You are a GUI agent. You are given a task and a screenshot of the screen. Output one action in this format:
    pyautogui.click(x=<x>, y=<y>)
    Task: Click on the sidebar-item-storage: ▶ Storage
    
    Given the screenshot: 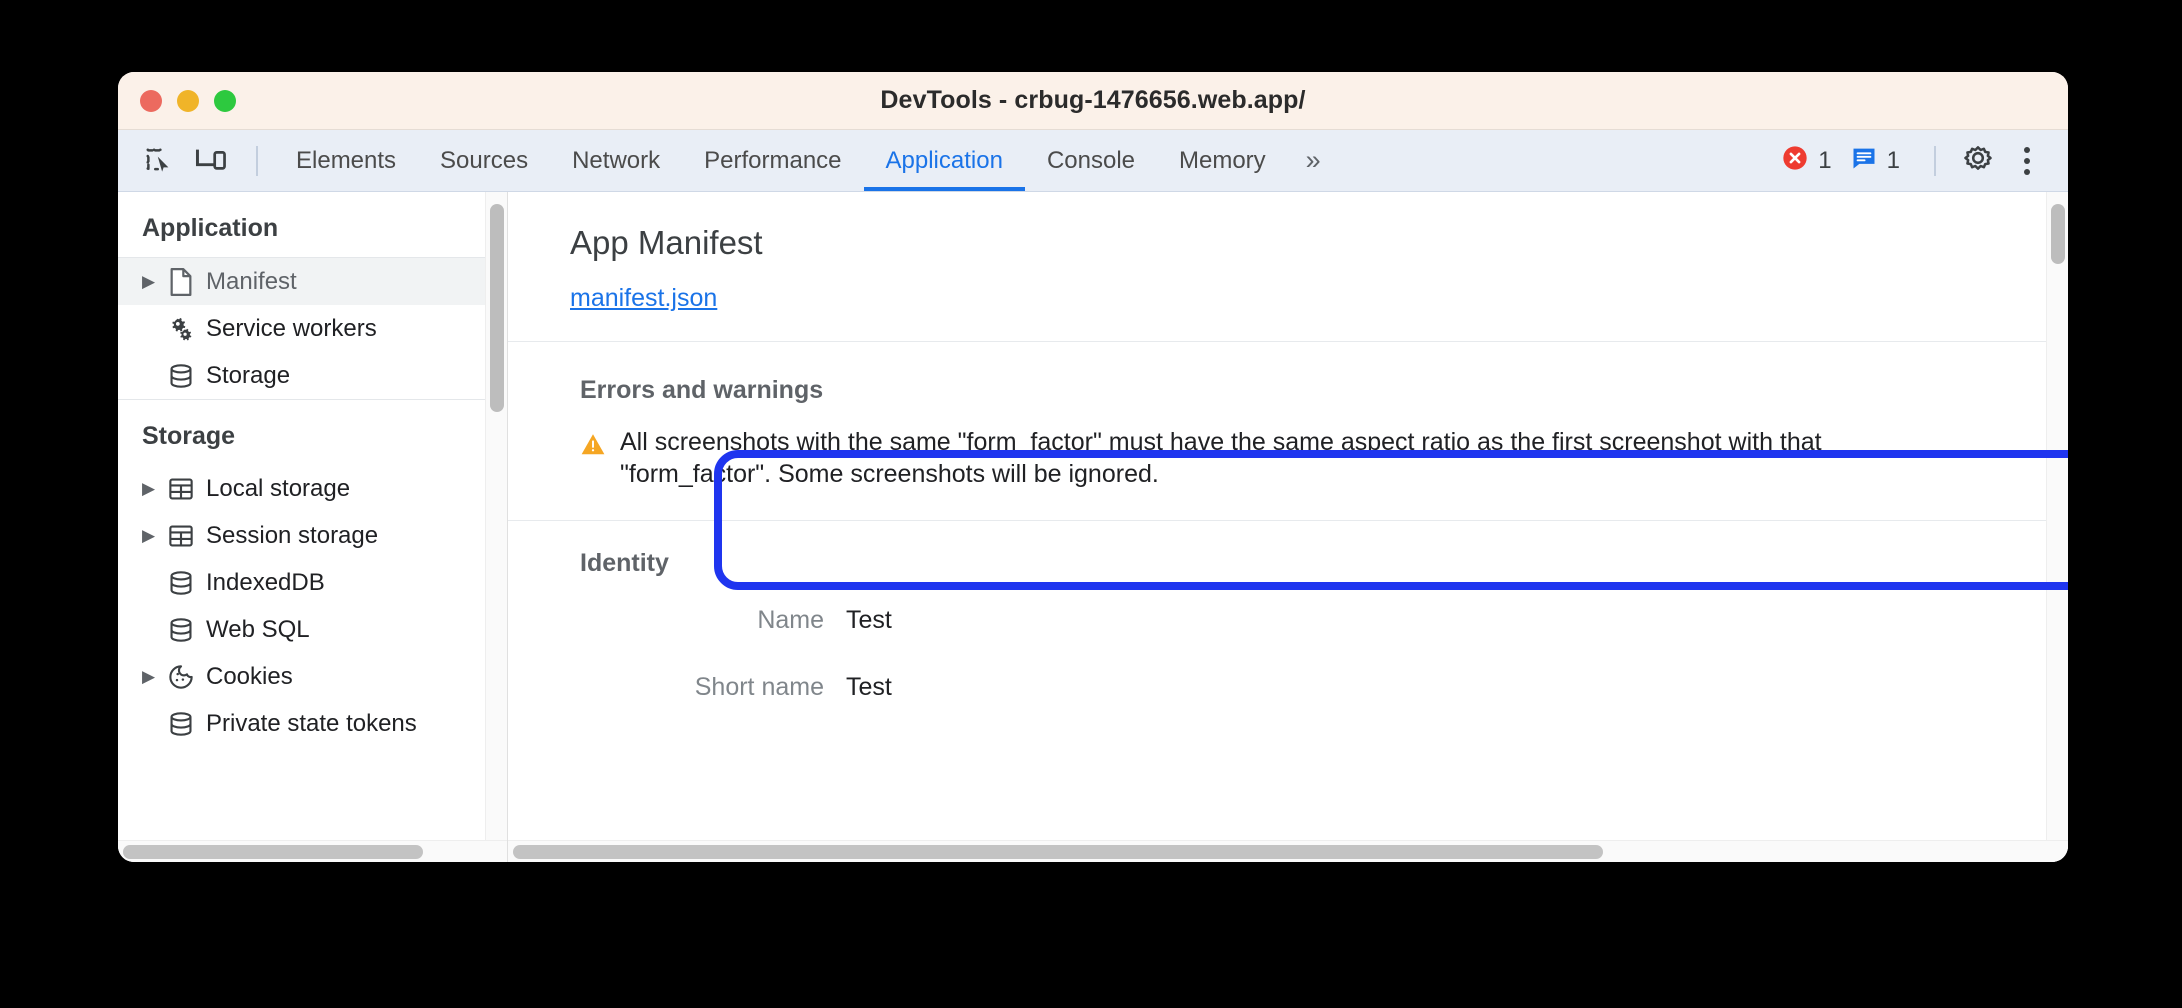 What is the action you would take?
    pyautogui.click(x=312, y=375)
    